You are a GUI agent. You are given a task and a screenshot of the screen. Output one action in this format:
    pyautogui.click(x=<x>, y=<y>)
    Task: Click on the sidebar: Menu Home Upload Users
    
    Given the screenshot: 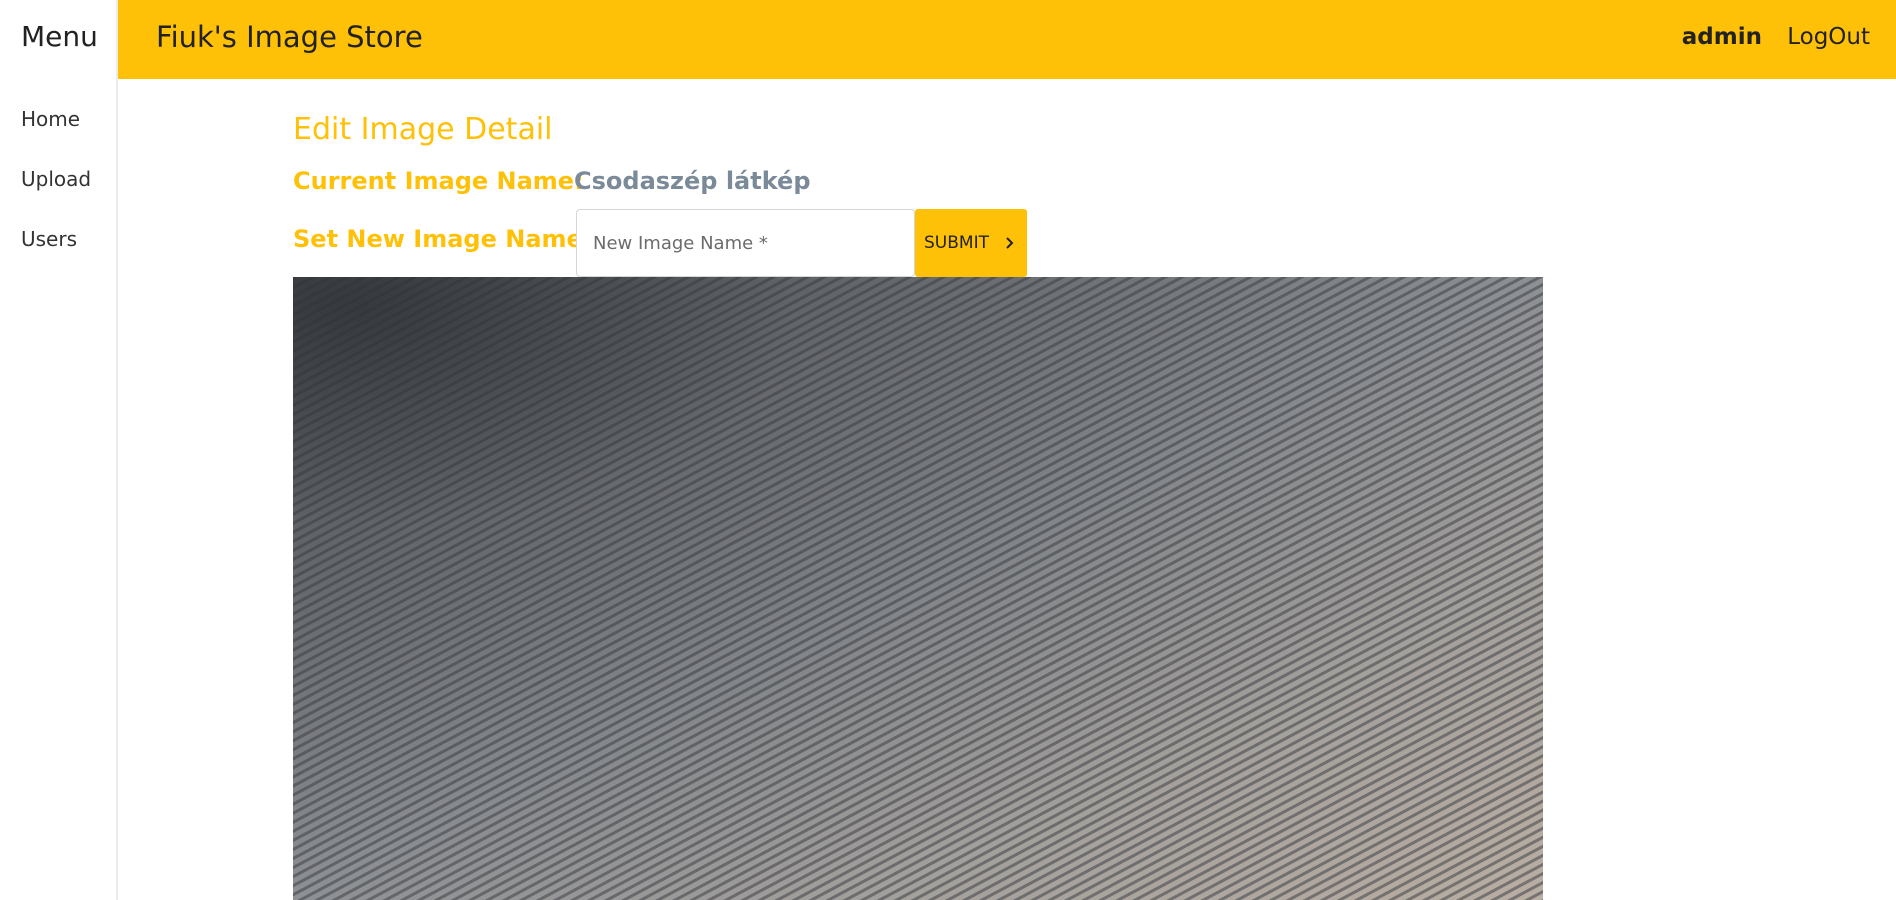 What is the action you would take?
    pyautogui.click(x=59, y=450)
    